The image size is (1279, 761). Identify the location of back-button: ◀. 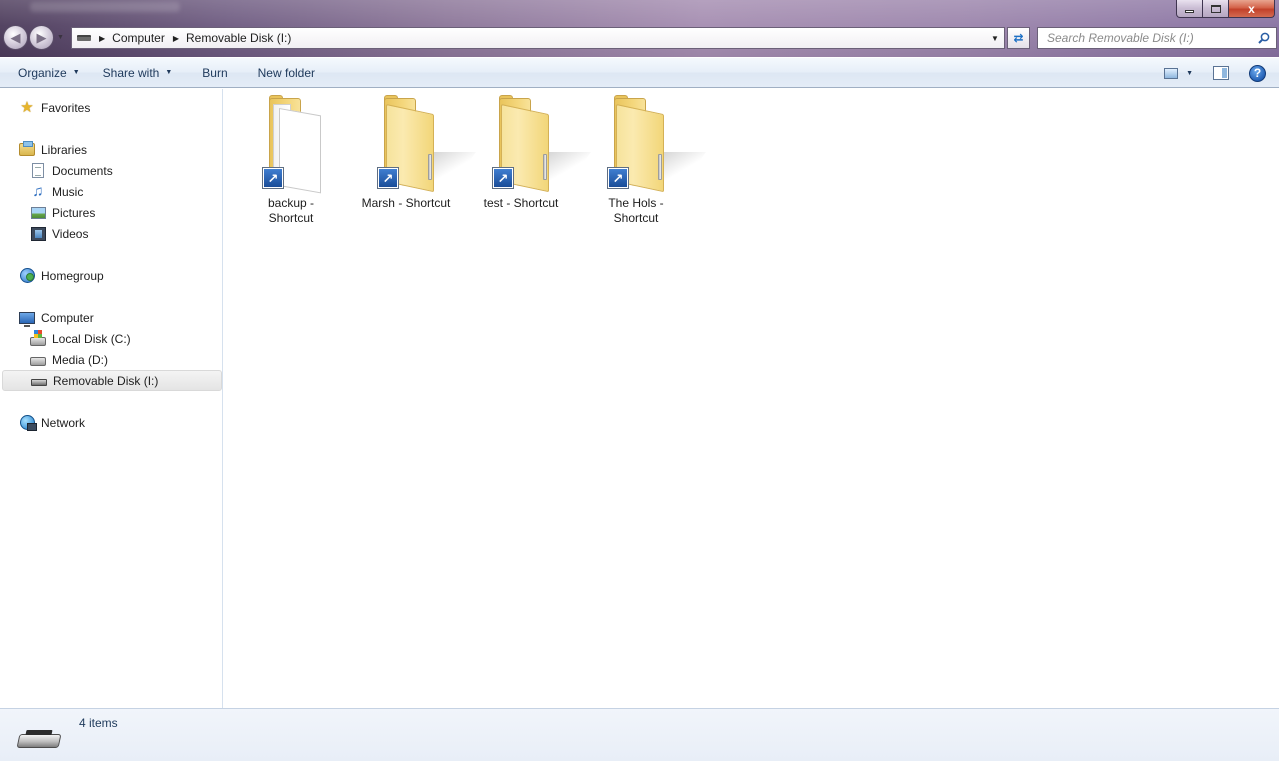
(15, 37).